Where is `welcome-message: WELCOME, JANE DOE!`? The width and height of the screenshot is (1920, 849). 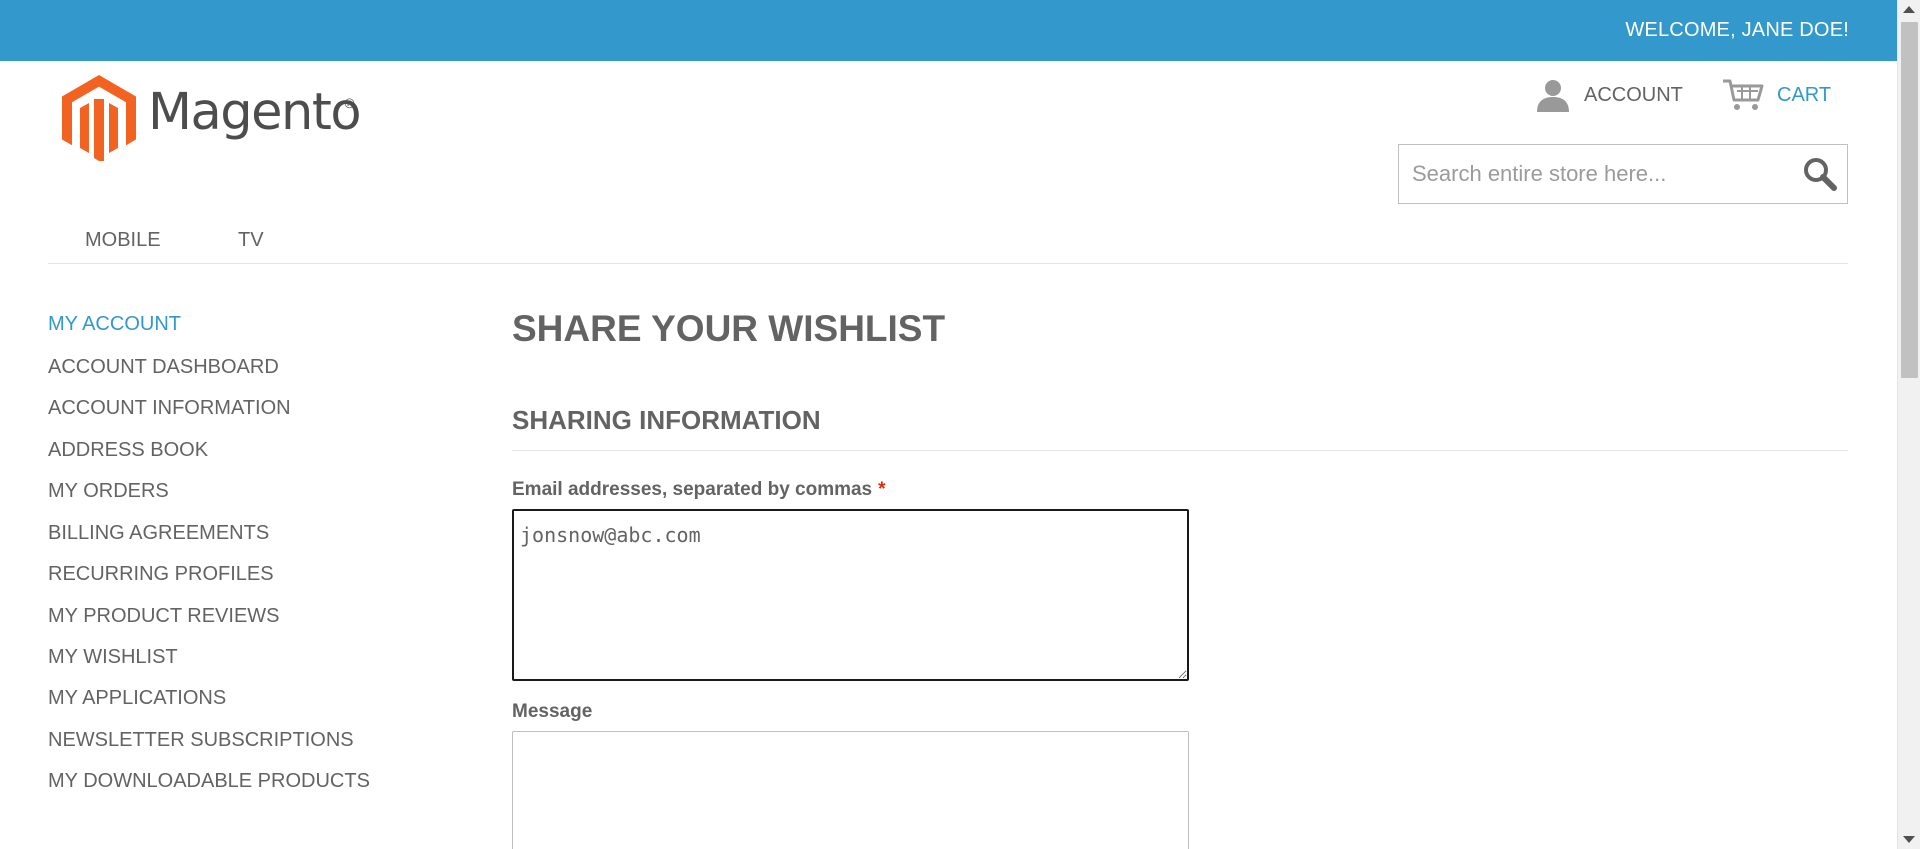 welcome-message: WELCOME, JANE DOE! is located at coordinates (1737, 30).